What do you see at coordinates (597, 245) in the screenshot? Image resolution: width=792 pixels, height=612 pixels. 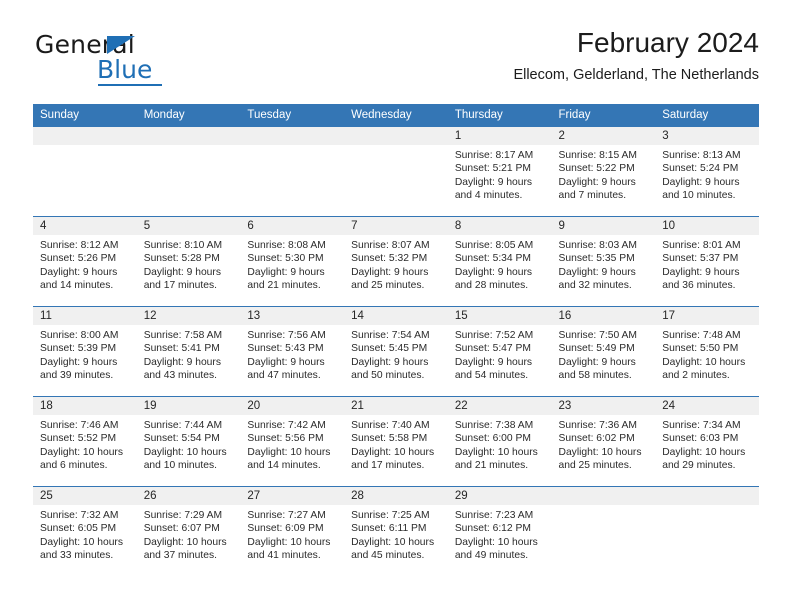 I see `sunrise-time: Sunrise: 8:03 AM` at bounding box center [597, 245].